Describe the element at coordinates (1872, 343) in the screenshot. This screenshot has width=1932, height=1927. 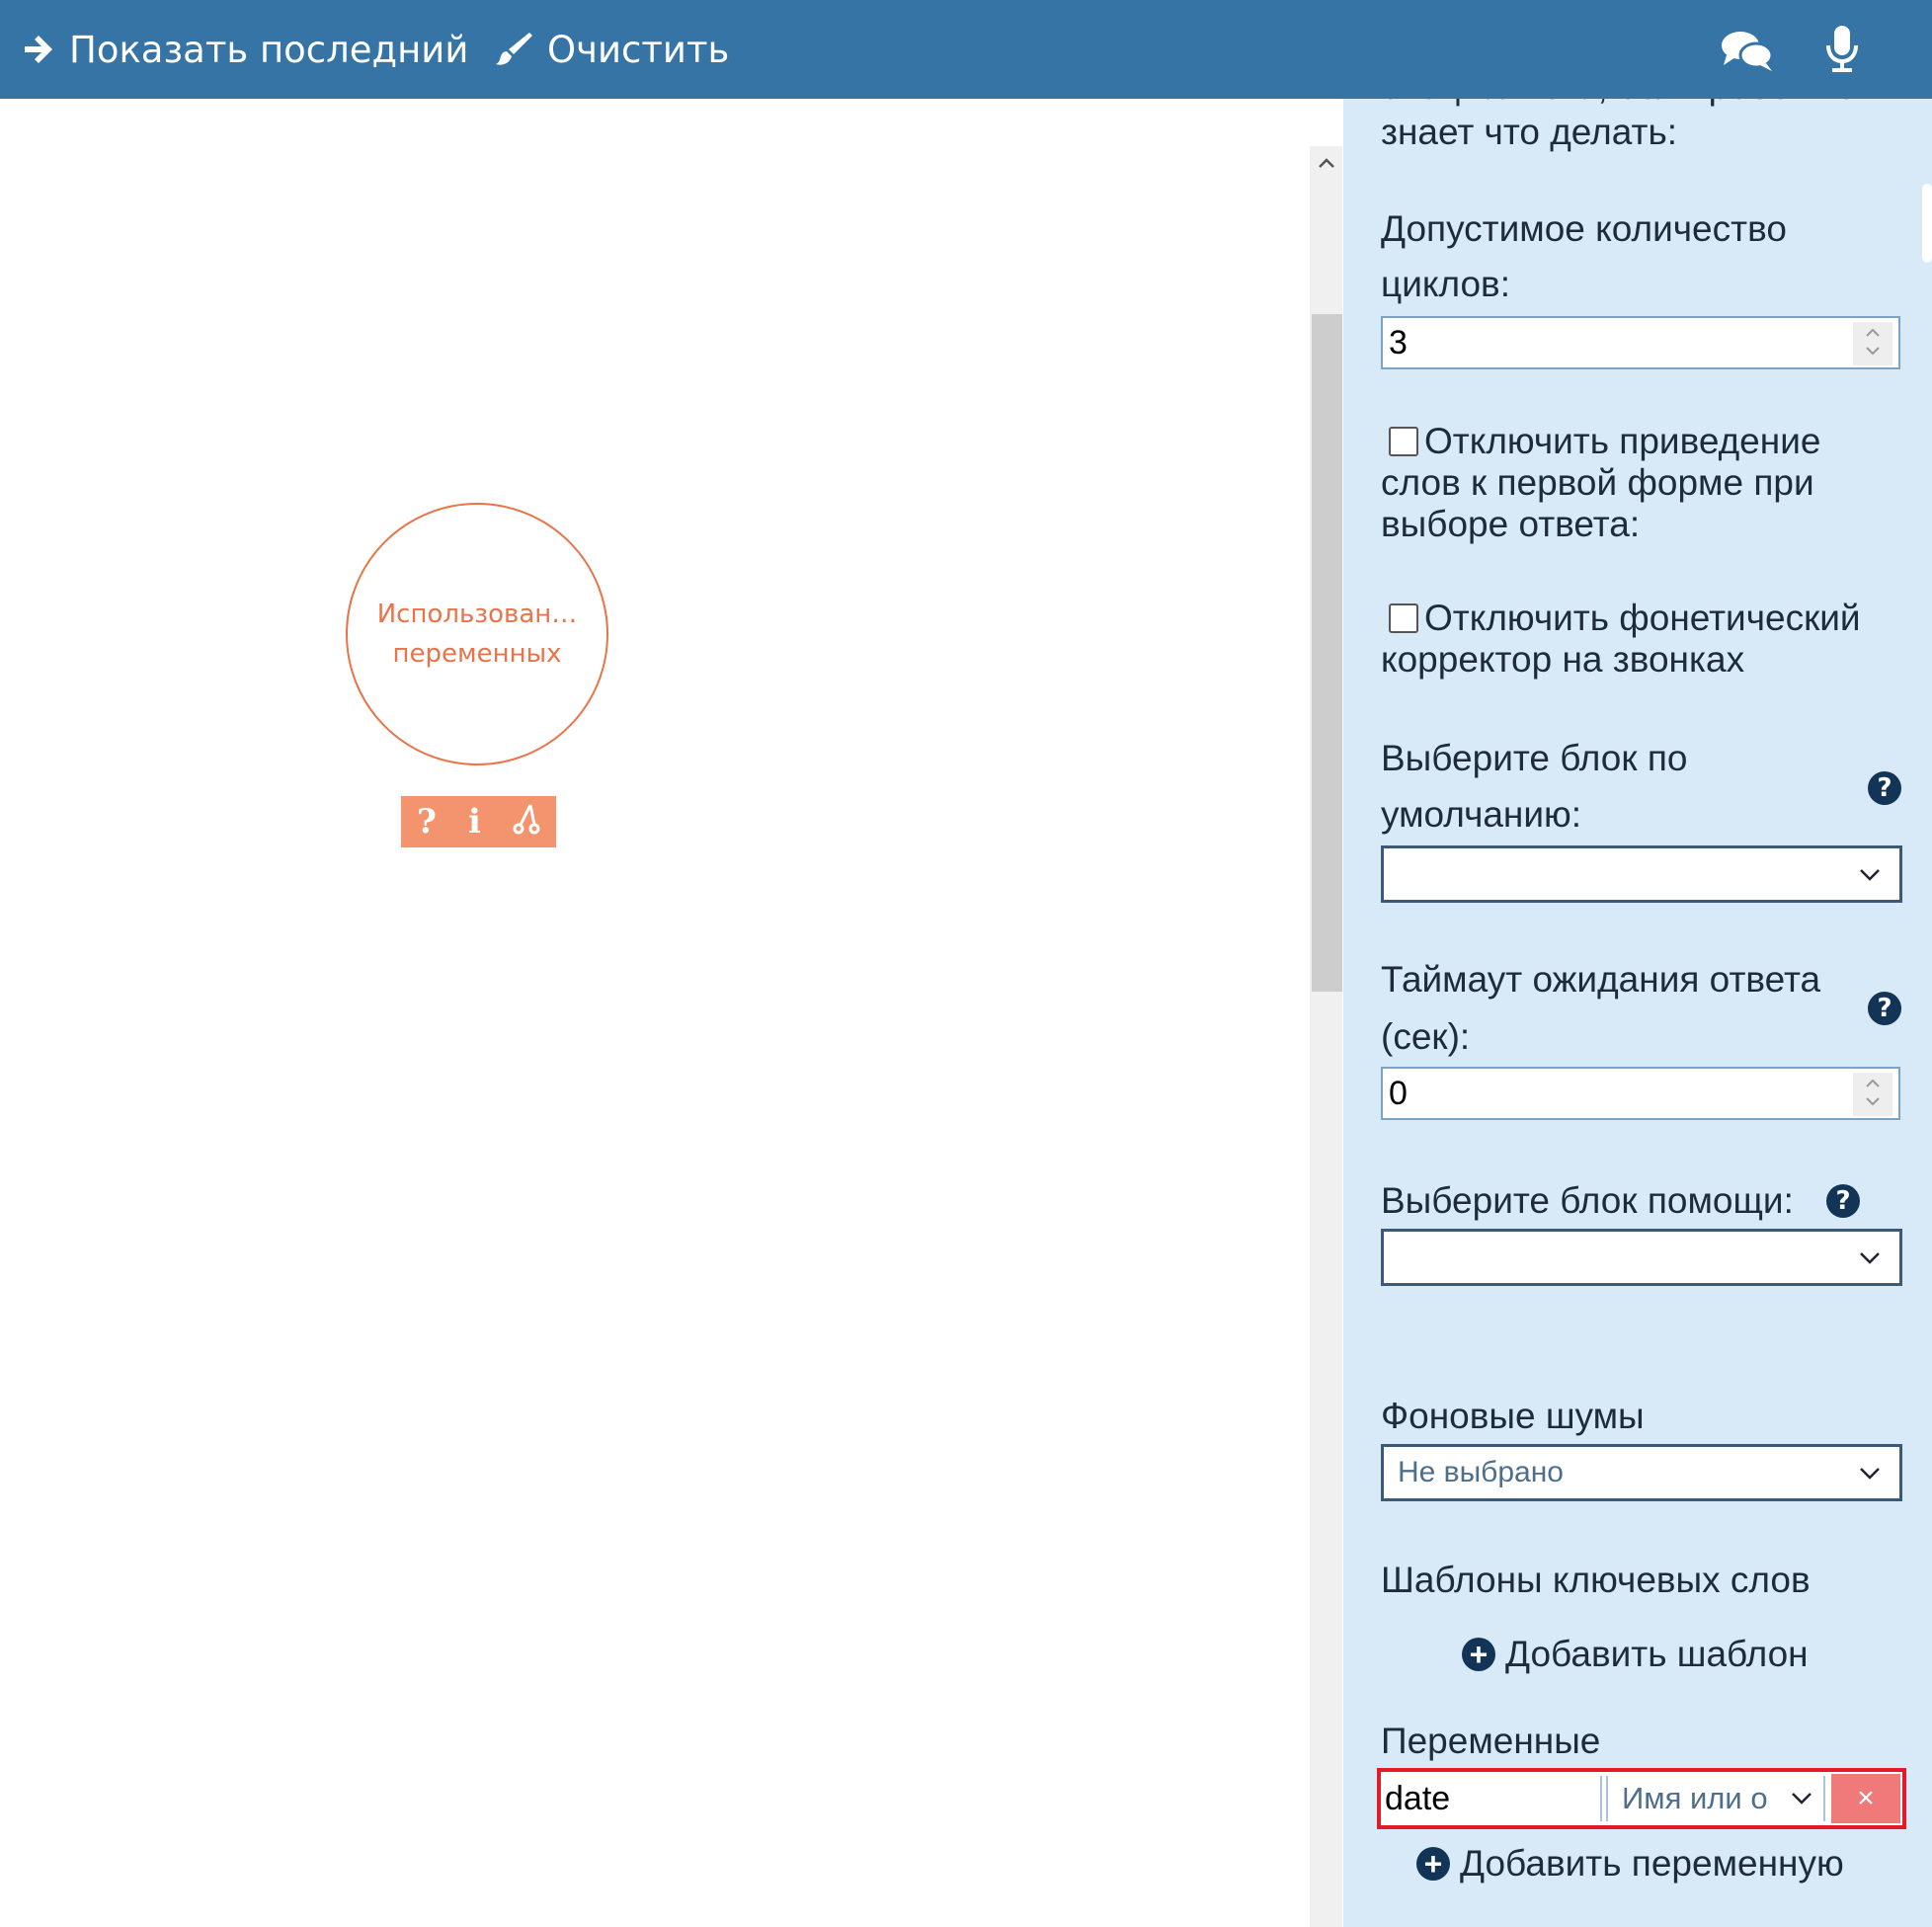
I see `cycles-spinner` at that location.